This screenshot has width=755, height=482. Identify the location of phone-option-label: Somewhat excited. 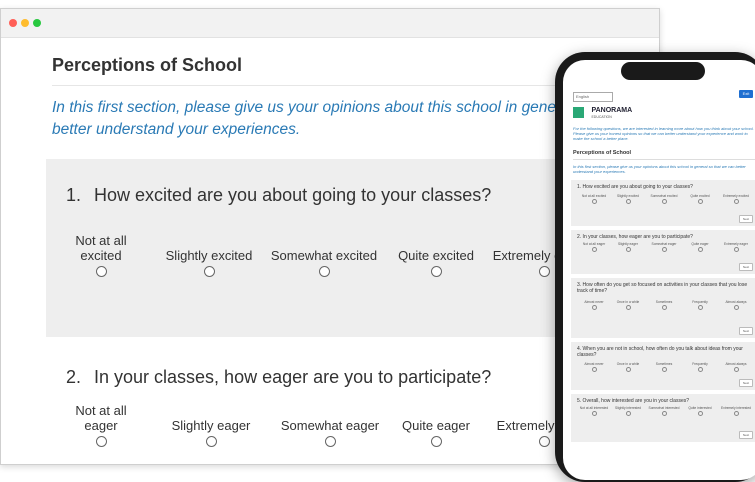
(664, 196).